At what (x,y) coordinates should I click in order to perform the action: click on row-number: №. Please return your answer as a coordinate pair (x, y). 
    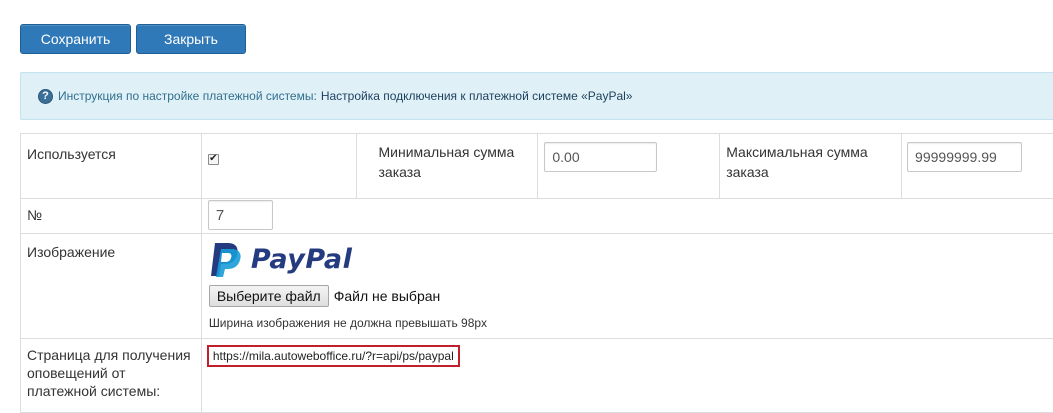
    Looking at the image, I should click on (537, 216).